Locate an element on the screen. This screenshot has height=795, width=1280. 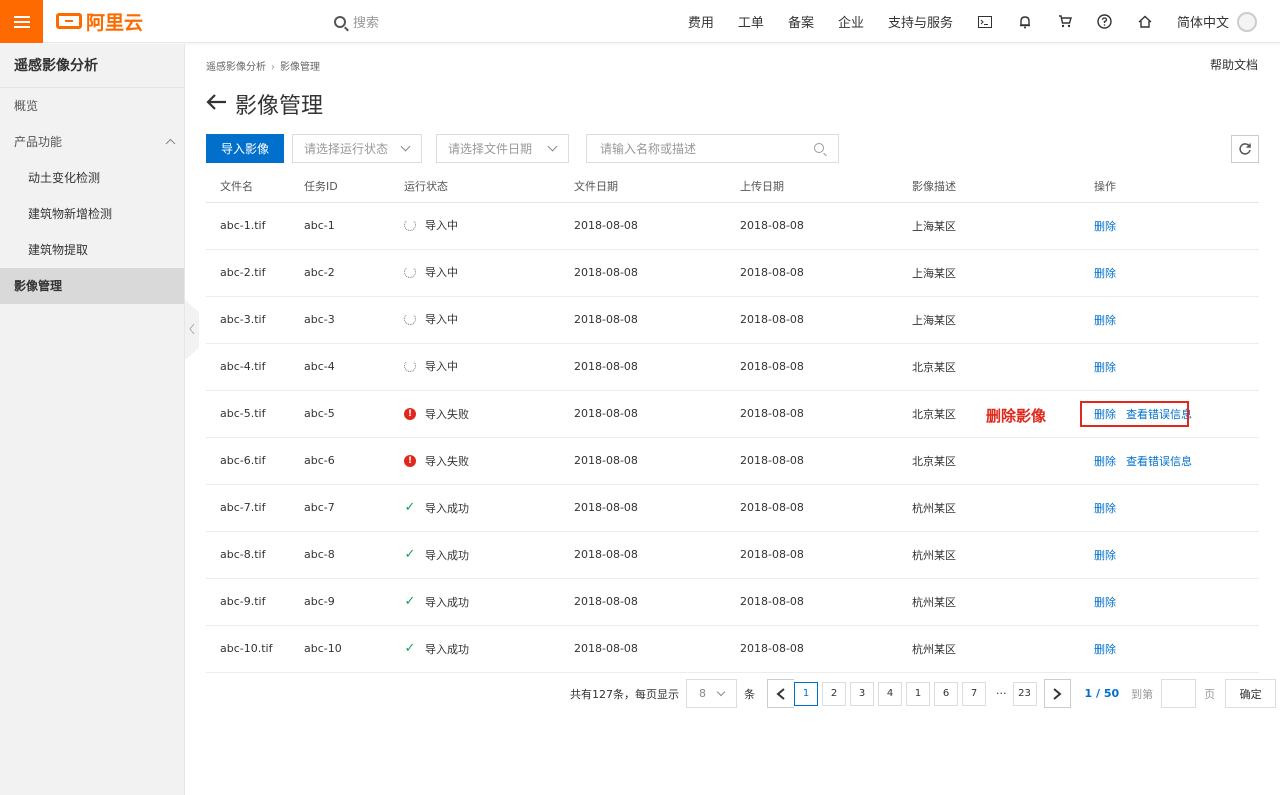
status-text: 导入成功 is located at coordinates (447, 649).